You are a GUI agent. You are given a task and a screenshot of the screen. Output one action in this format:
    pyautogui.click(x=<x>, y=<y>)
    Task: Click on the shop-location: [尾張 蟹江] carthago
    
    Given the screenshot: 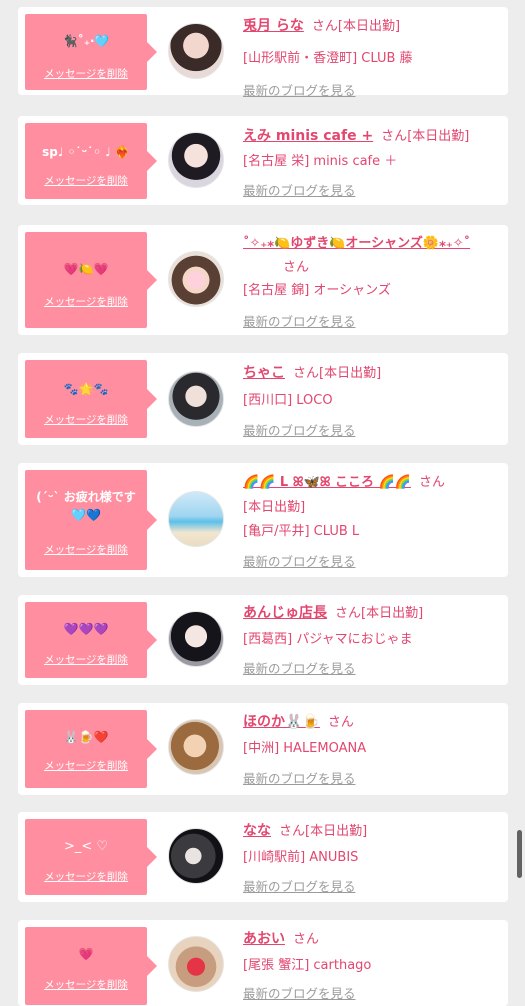 What is the action you would take?
    pyautogui.click(x=307, y=965)
    